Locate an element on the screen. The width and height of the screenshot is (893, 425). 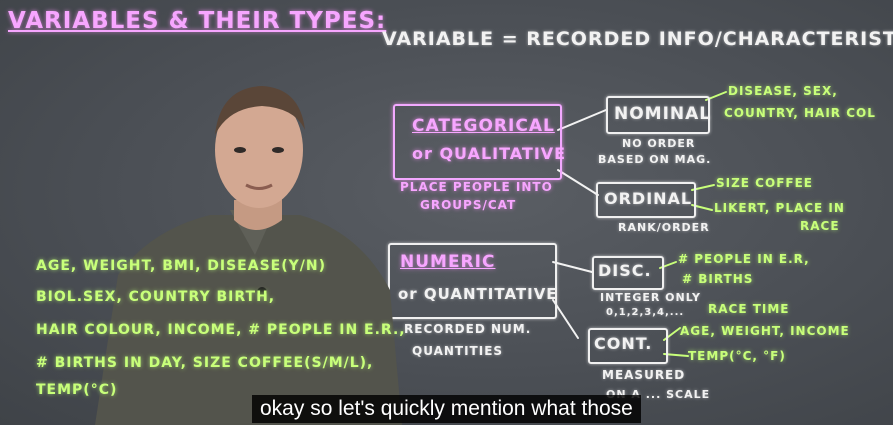
video-caption: okay so let's quickly mention what those is located at coordinates (446, 409).